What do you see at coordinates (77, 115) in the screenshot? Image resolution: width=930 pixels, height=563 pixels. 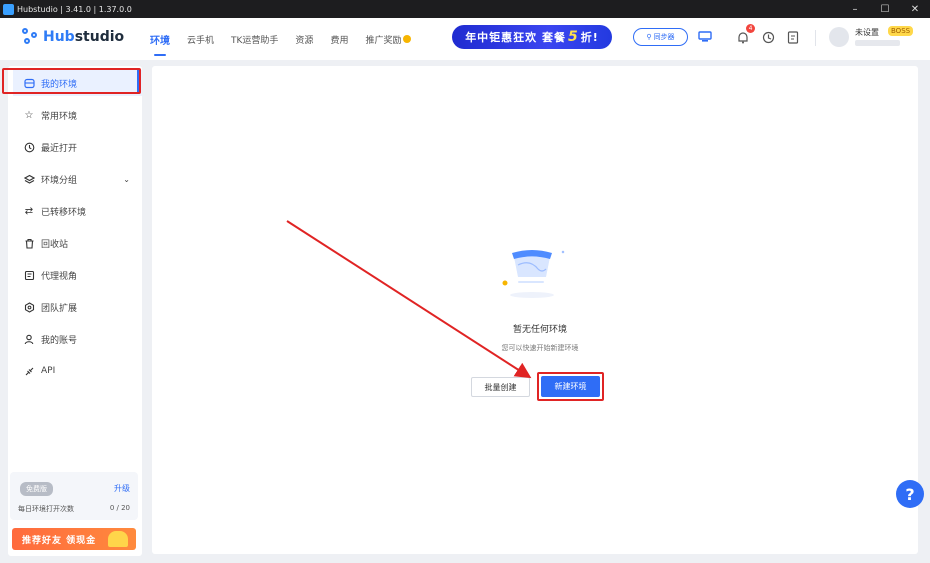 I see `sidebar-item-favorites: ☆ 常用环境` at bounding box center [77, 115].